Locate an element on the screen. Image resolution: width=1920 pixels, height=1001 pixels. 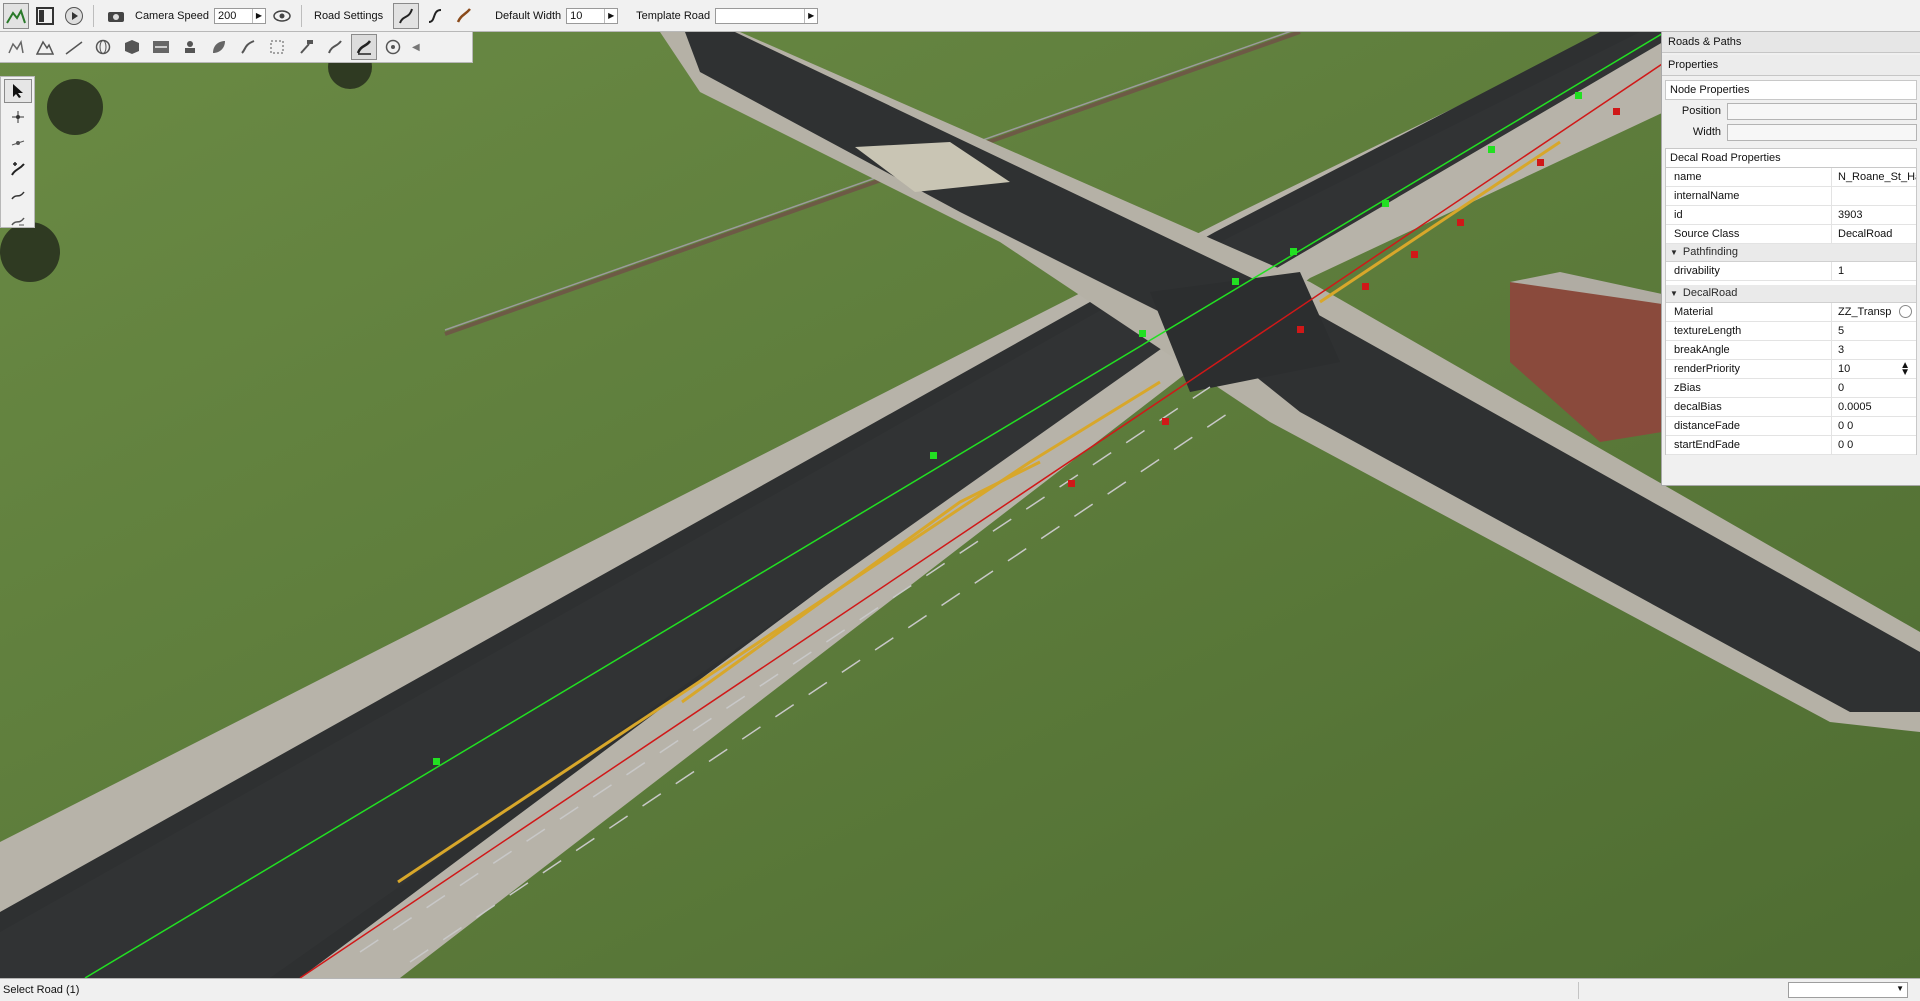
property-value: 0 is located at coordinates (1874, 388).